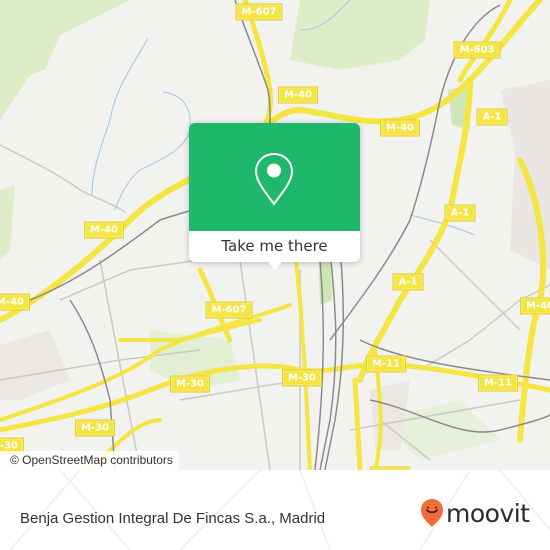 This screenshot has height=550, width=550. Describe the element at coordinates (386, 364) in the screenshot. I see `road-label-m11-west: M-11` at that location.